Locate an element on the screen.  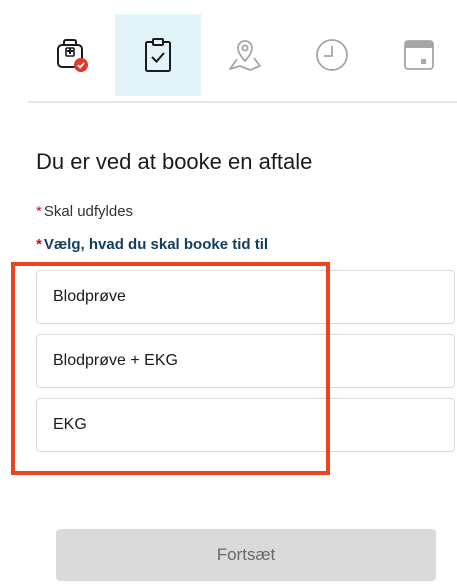
option-label: EKG is located at coordinates (70, 424).